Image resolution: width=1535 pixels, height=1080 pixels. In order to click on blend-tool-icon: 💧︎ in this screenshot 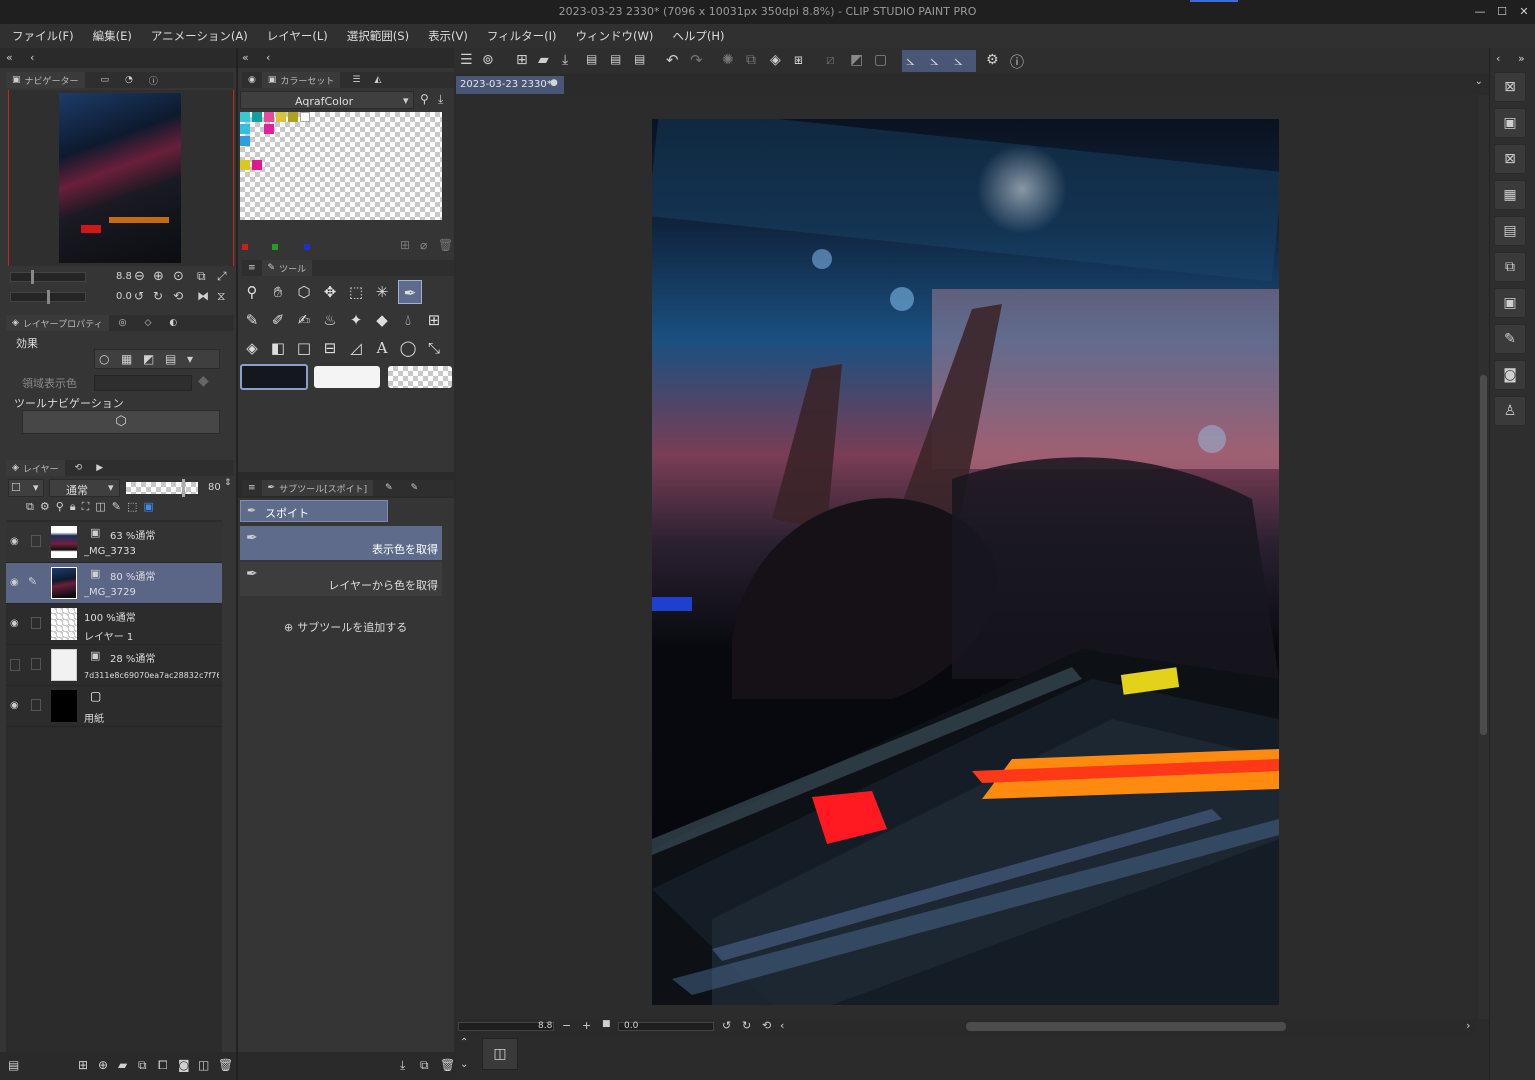, I will do `click(408, 320)`.